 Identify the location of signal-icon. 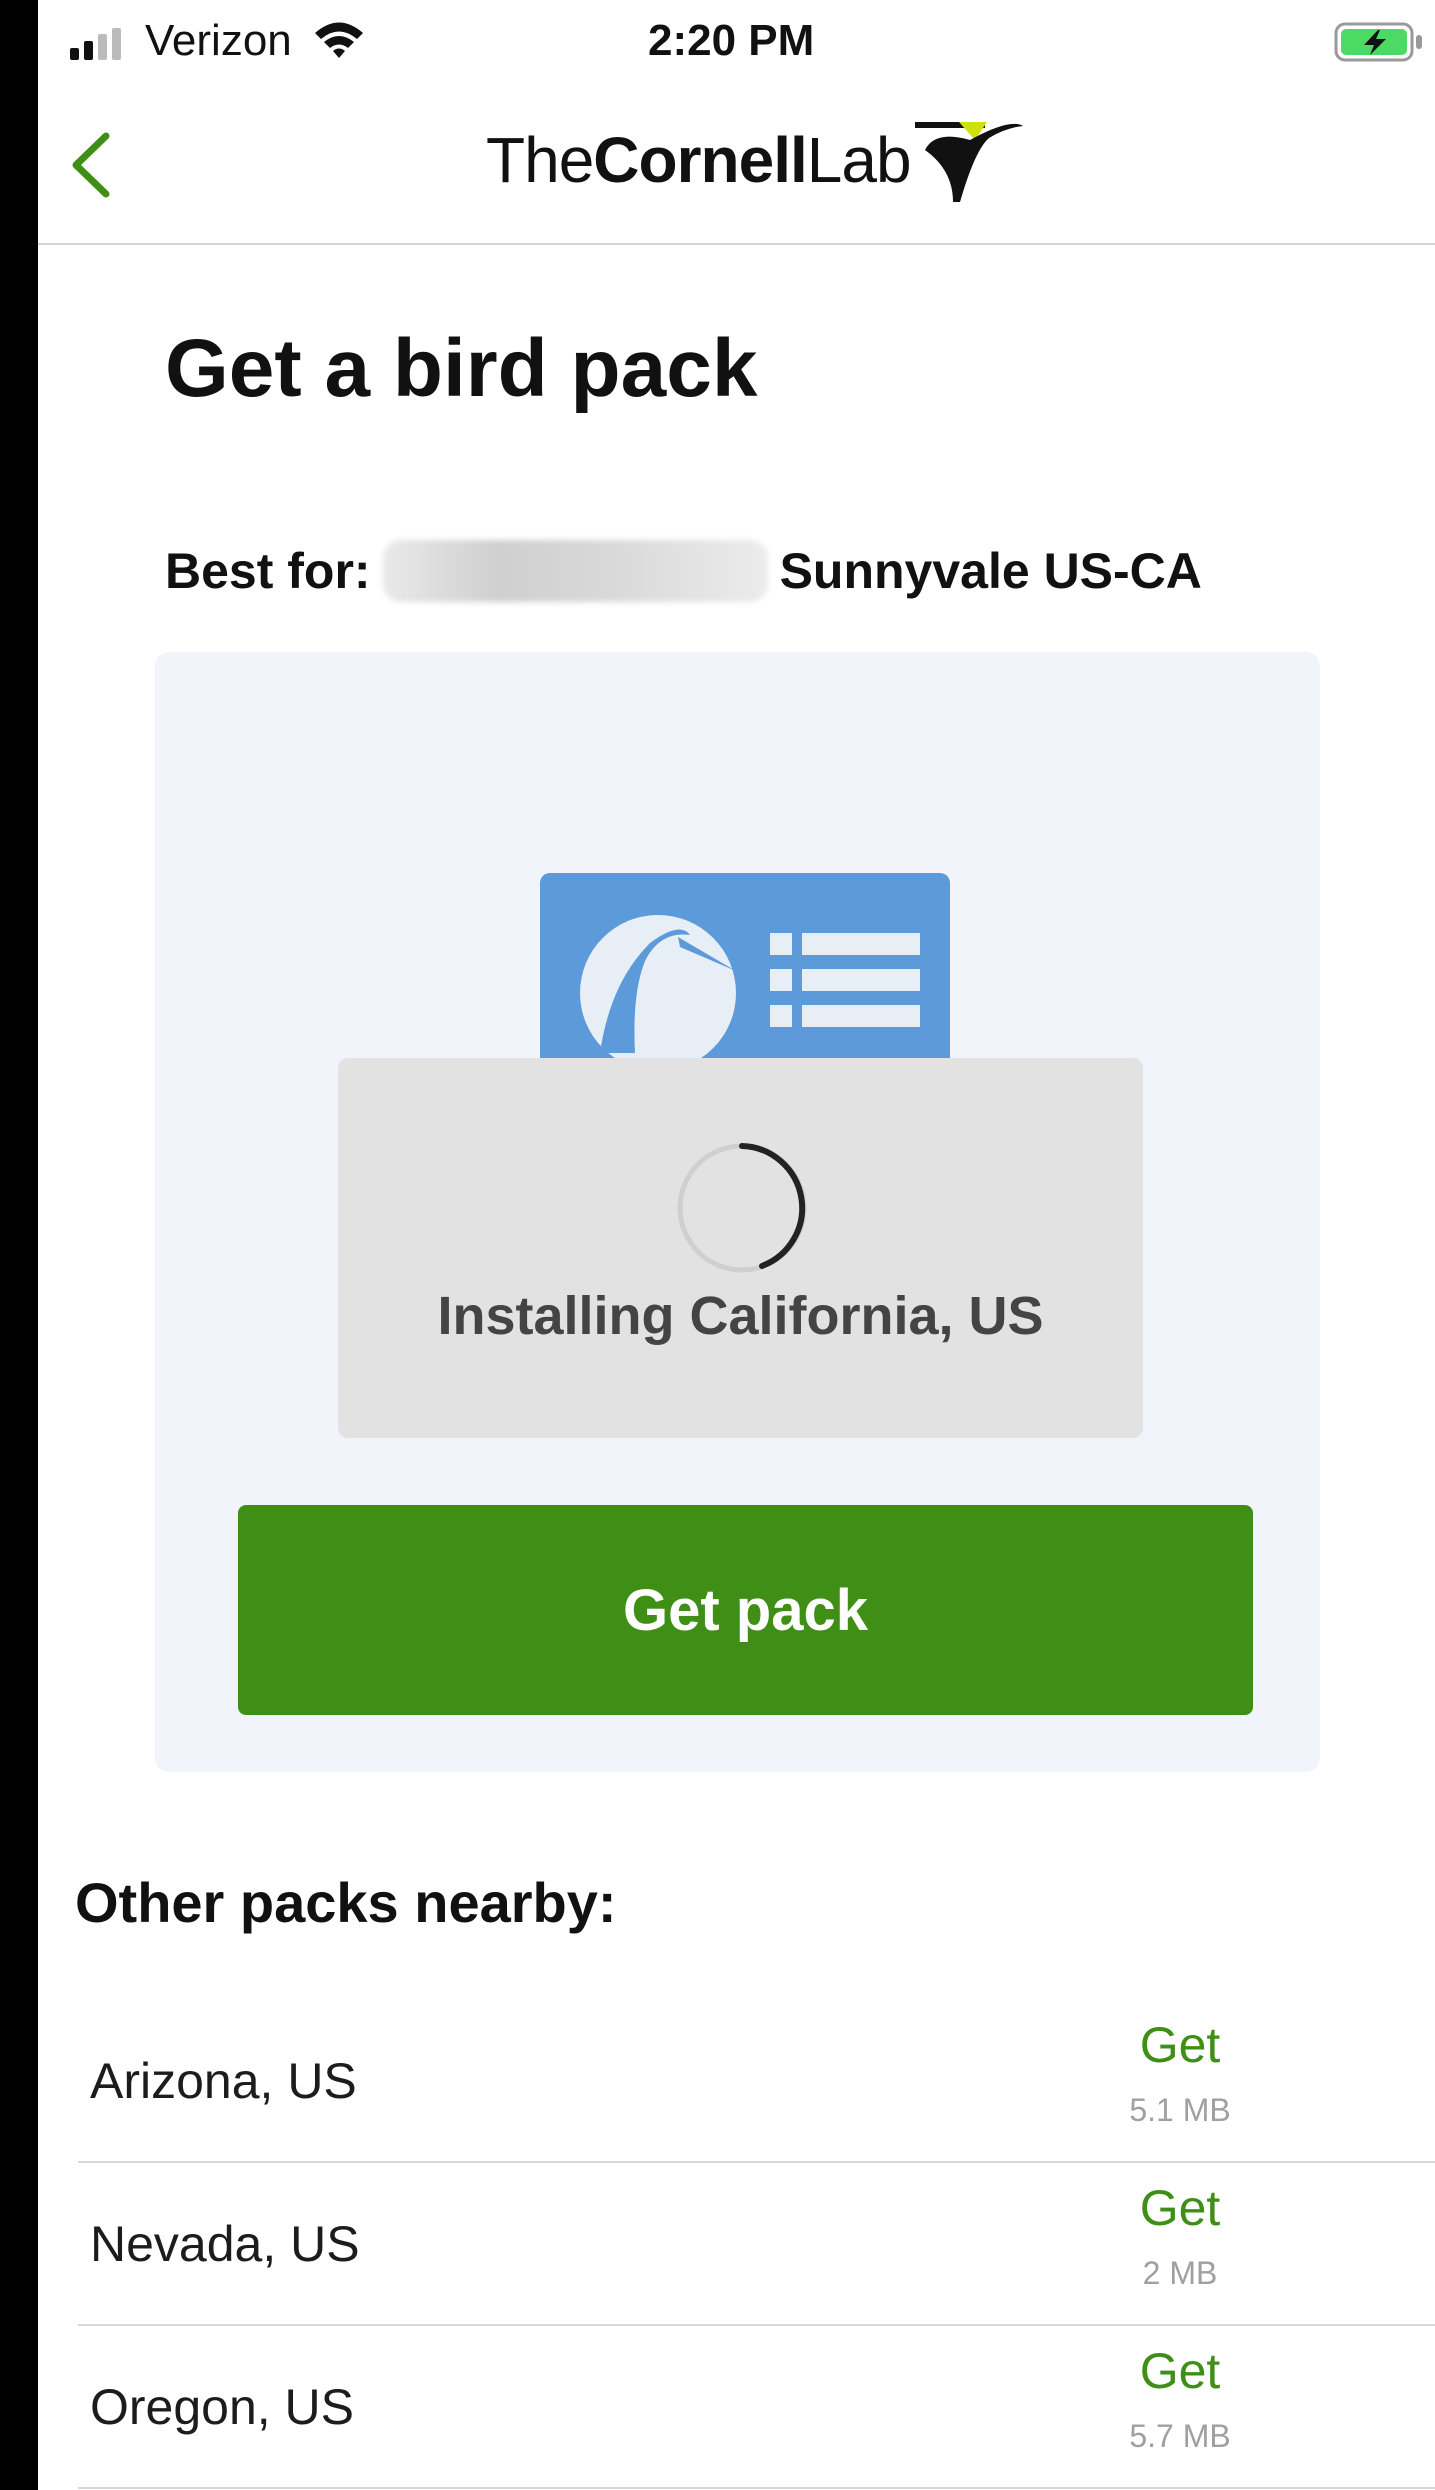
(95, 44).